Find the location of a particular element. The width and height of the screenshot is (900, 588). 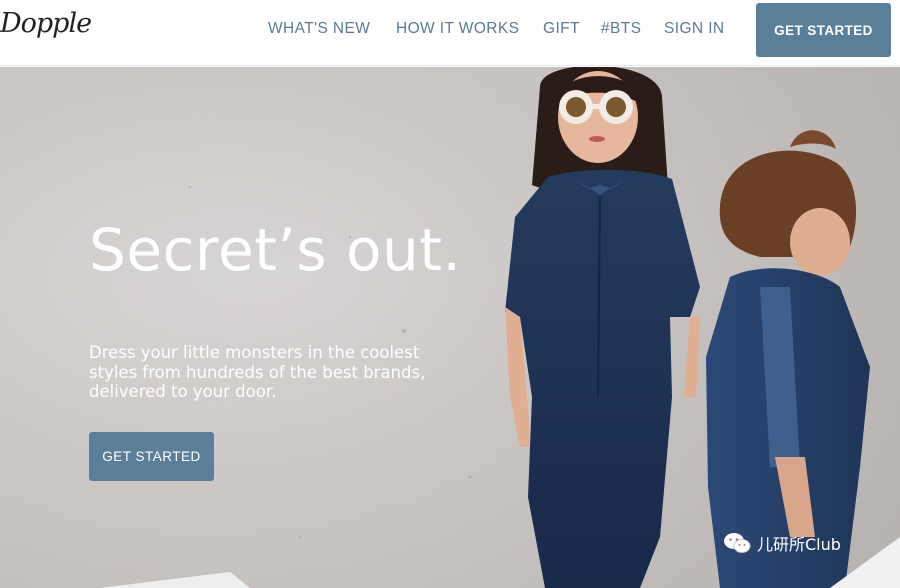

brand-logo: Dopple is located at coordinates (50, 33).